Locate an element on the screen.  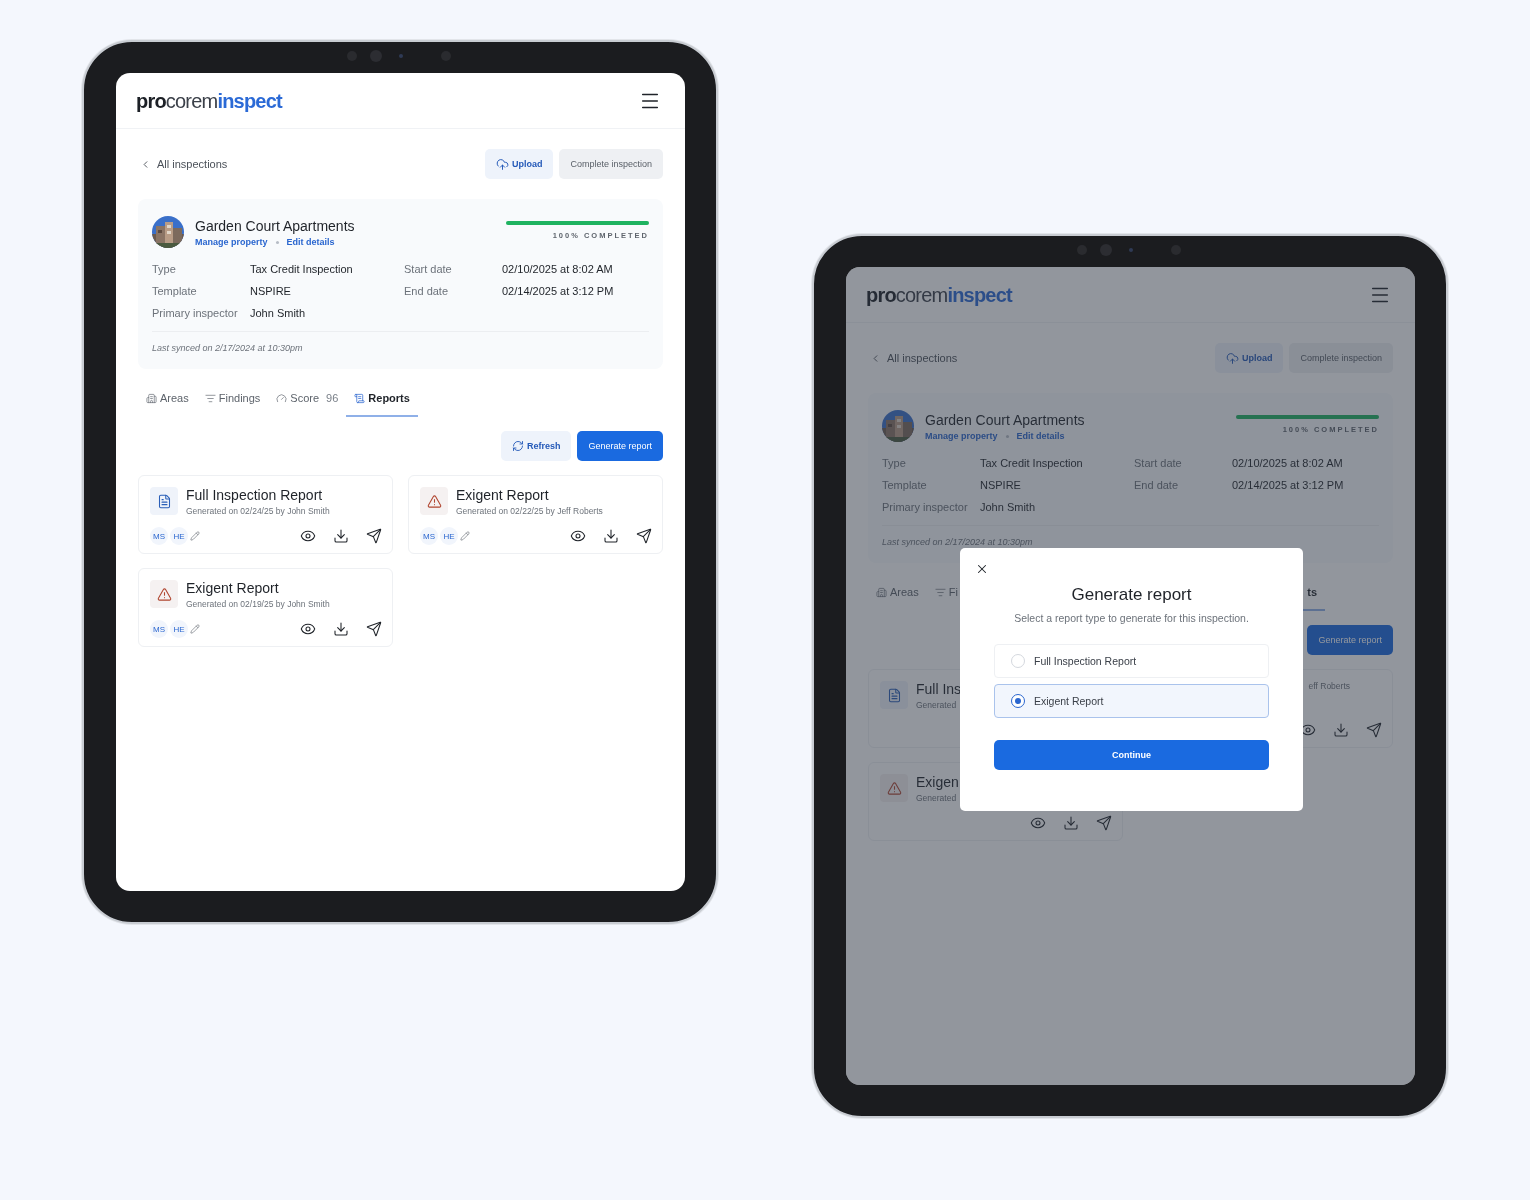
tab: Findings is located at coordinates (232, 399).